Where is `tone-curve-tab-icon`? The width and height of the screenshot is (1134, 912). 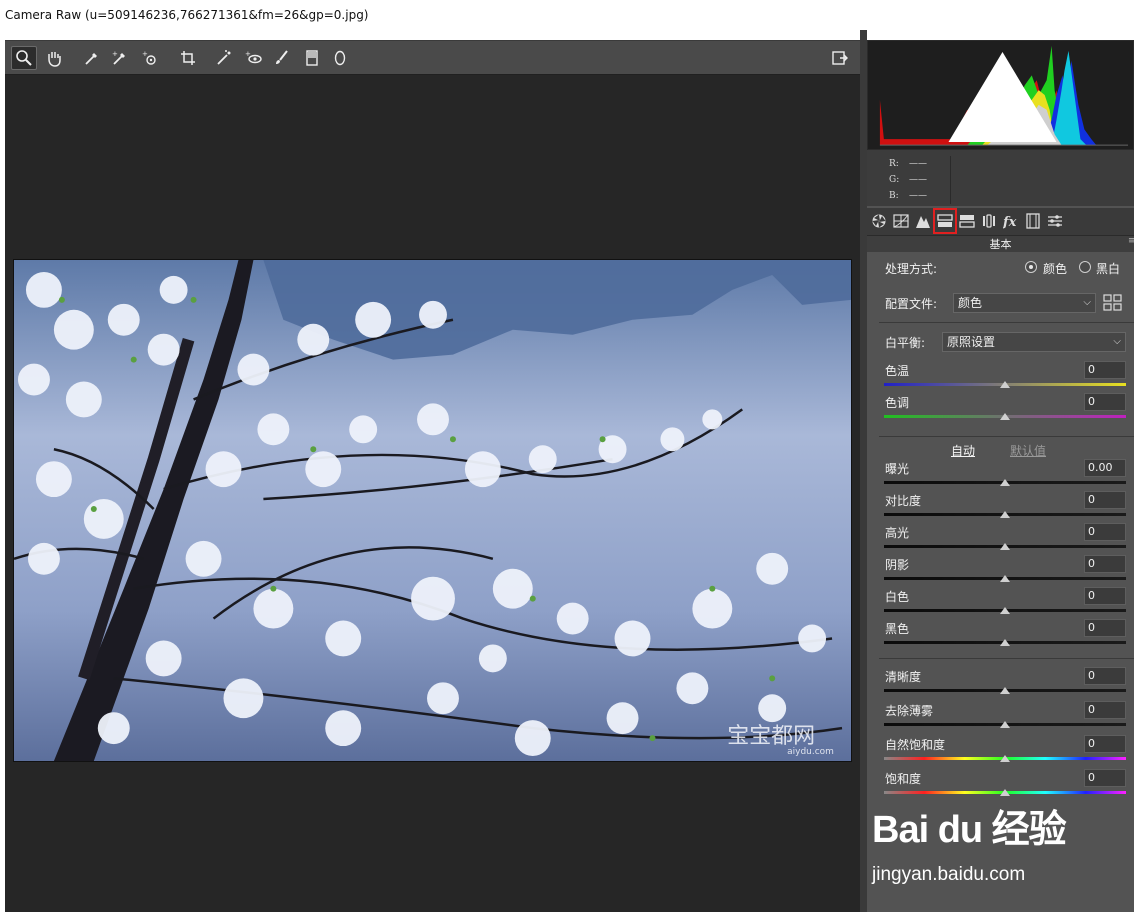
tone-curve-tab-icon is located at coordinates (901, 221).